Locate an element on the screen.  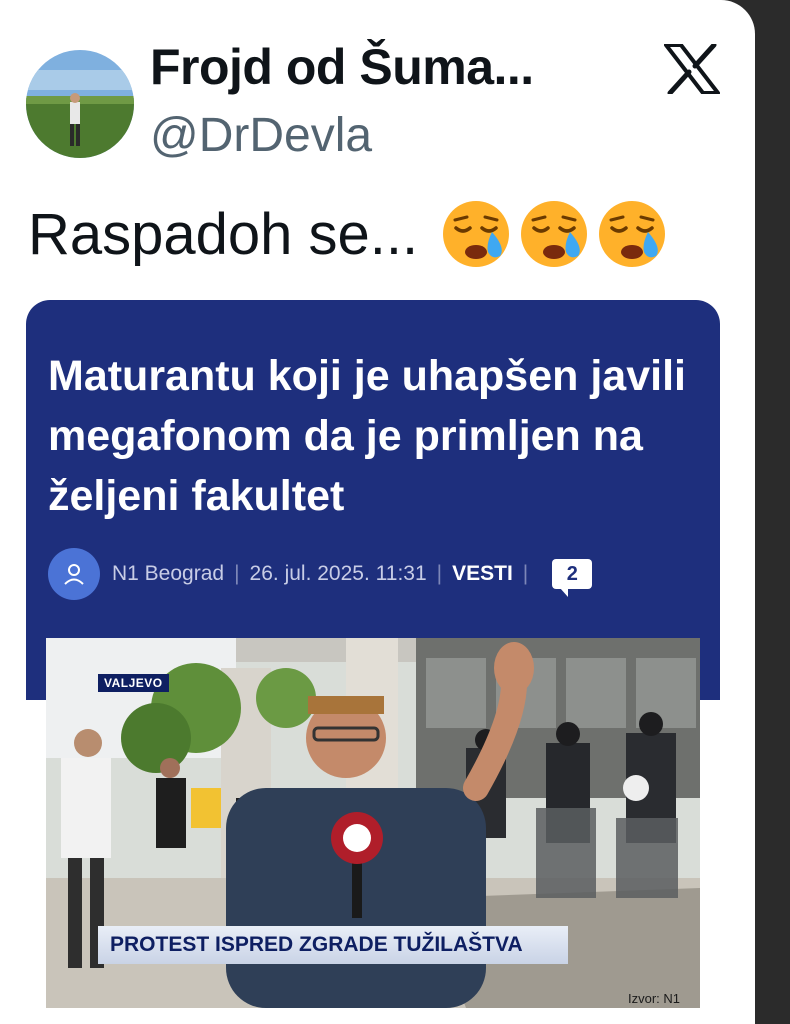
x-logo-icon is located at coordinates (692, 69).